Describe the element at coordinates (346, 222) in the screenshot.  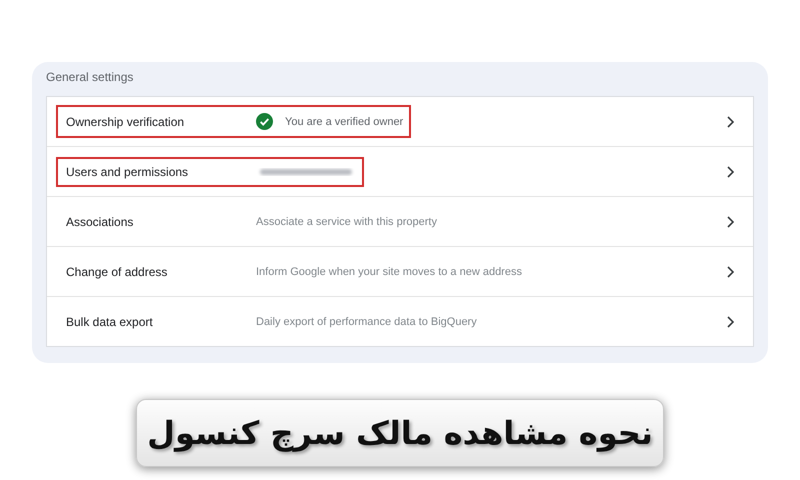
I see `row-description: Associate a service with this property` at that location.